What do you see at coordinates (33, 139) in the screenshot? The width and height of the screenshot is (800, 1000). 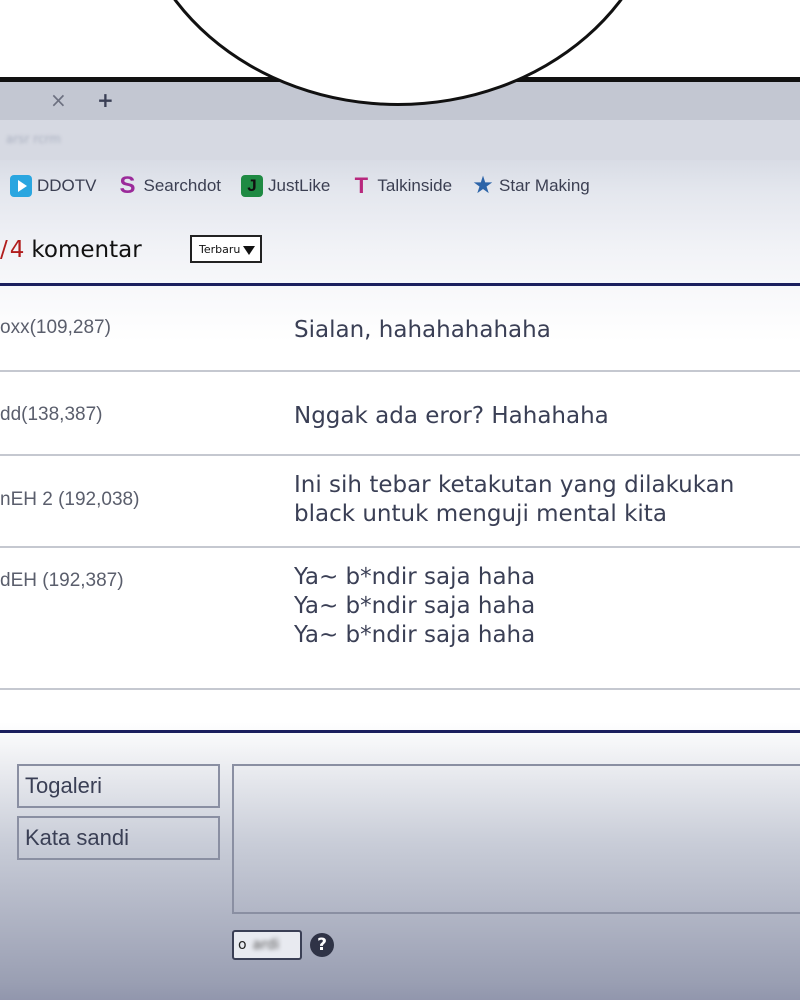 I see `address-text: arsr rcrm` at bounding box center [33, 139].